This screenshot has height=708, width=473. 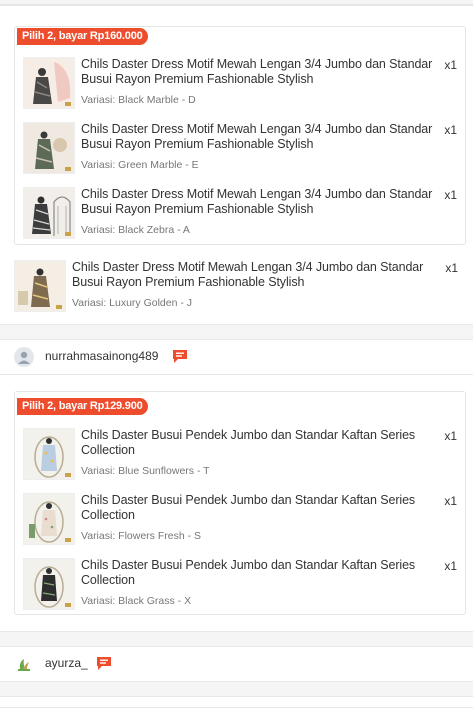 I want to click on product-variant: Variasi: Luxury Golden - J, so click(x=132, y=303).